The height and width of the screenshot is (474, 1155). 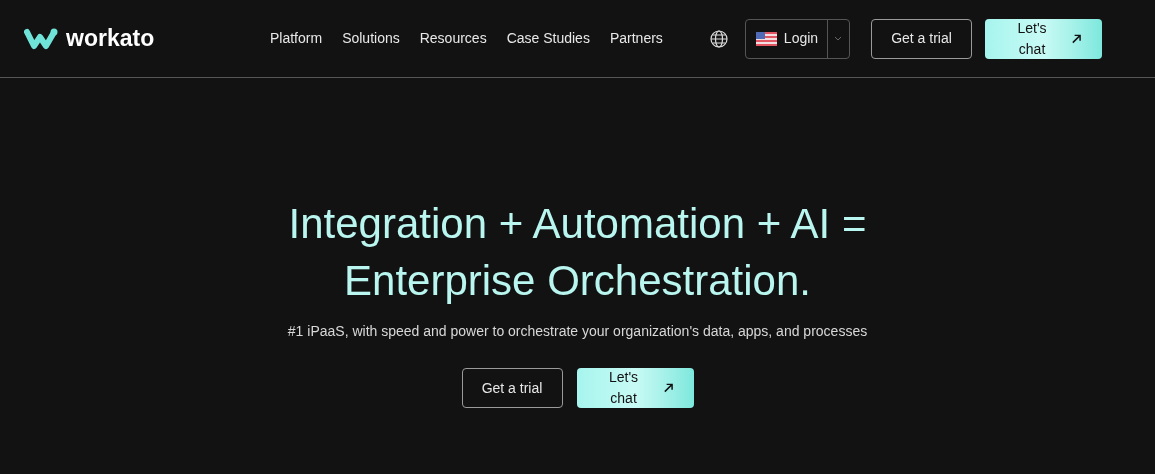 I want to click on nav-link: Case Studies, so click(x=548, y=38).